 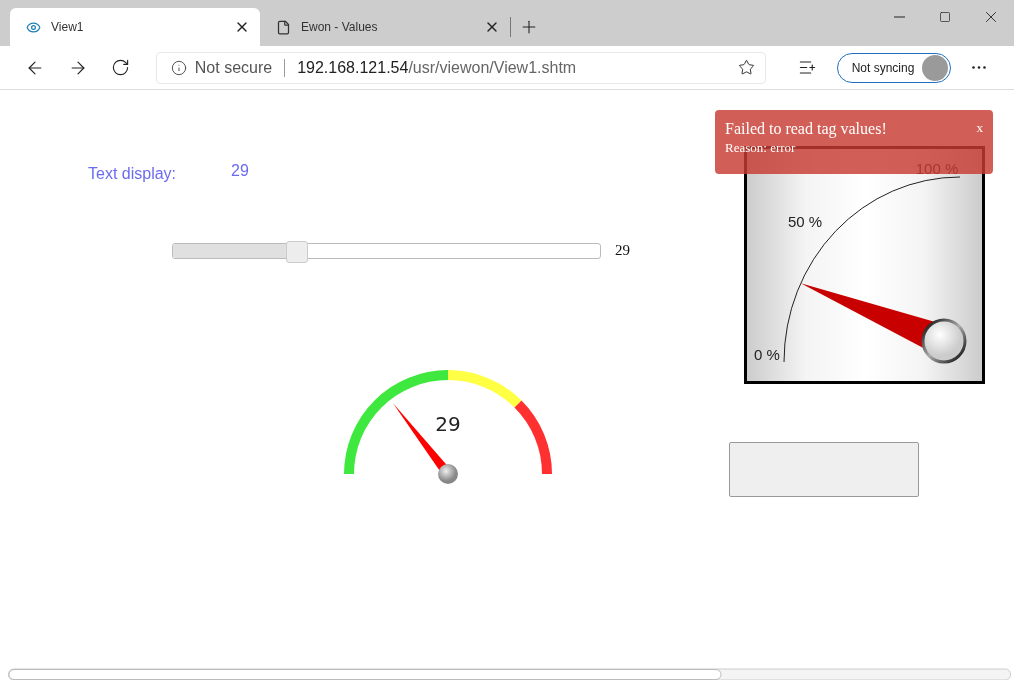 I want to click on slider-value: 29, so click(x=622, y=250).